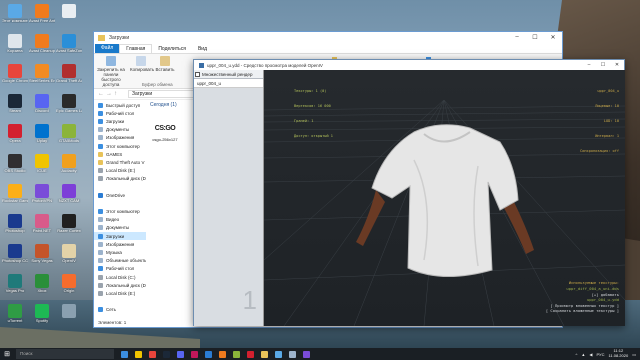 Image resolution: width=640 pixels, height=360 pixels. What do you see at coordinates (110, 94) in the screenshot?
I see `forward-icon: →` at bounding box center [110, 94].